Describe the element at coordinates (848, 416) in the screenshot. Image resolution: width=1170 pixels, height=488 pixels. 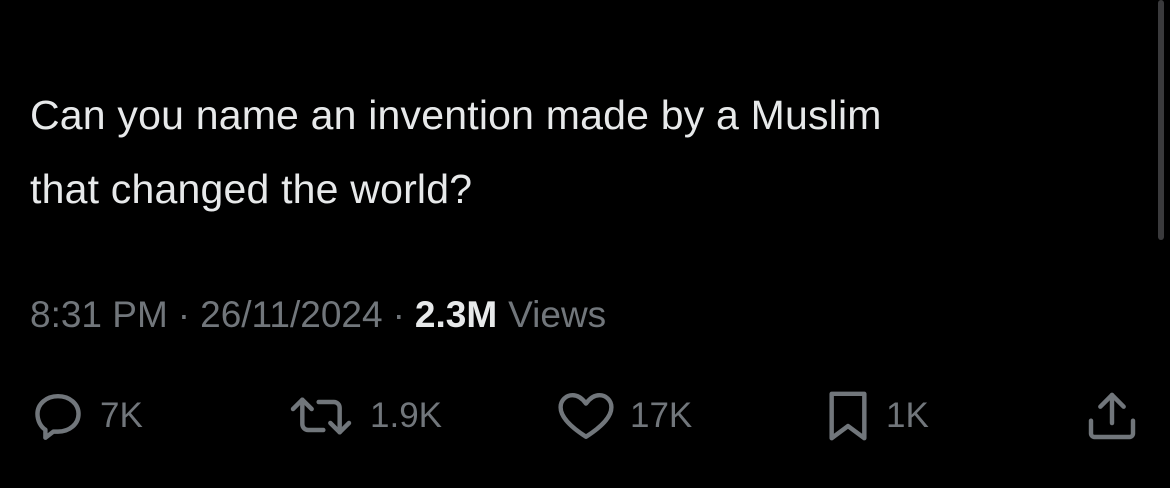
I see `bookmark-icon` at that location.